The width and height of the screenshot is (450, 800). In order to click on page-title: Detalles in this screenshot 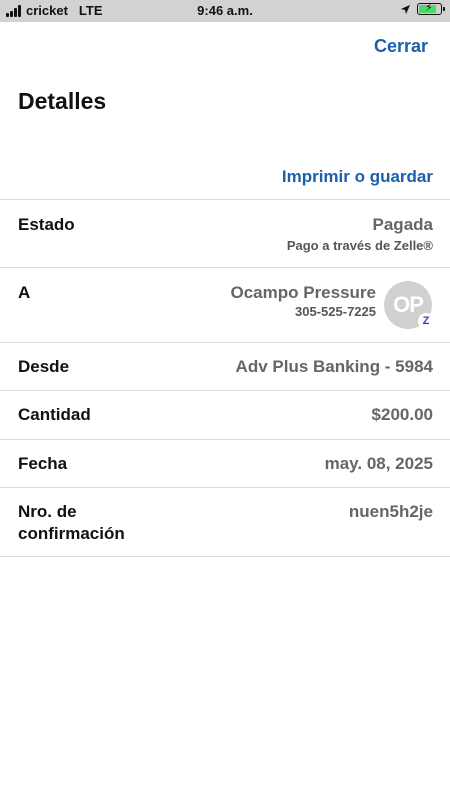, I will do `click(62, 101)`.